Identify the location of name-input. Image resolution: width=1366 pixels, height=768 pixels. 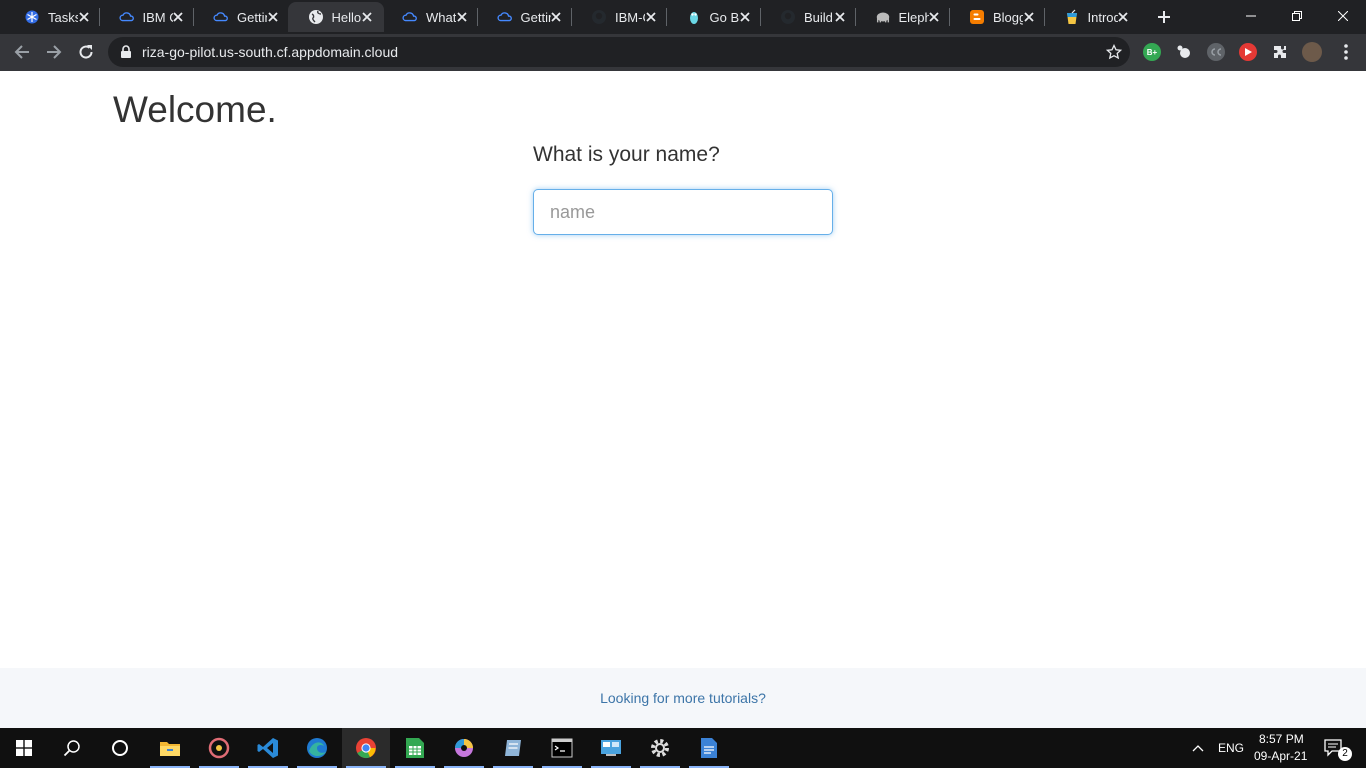
(683, 212).